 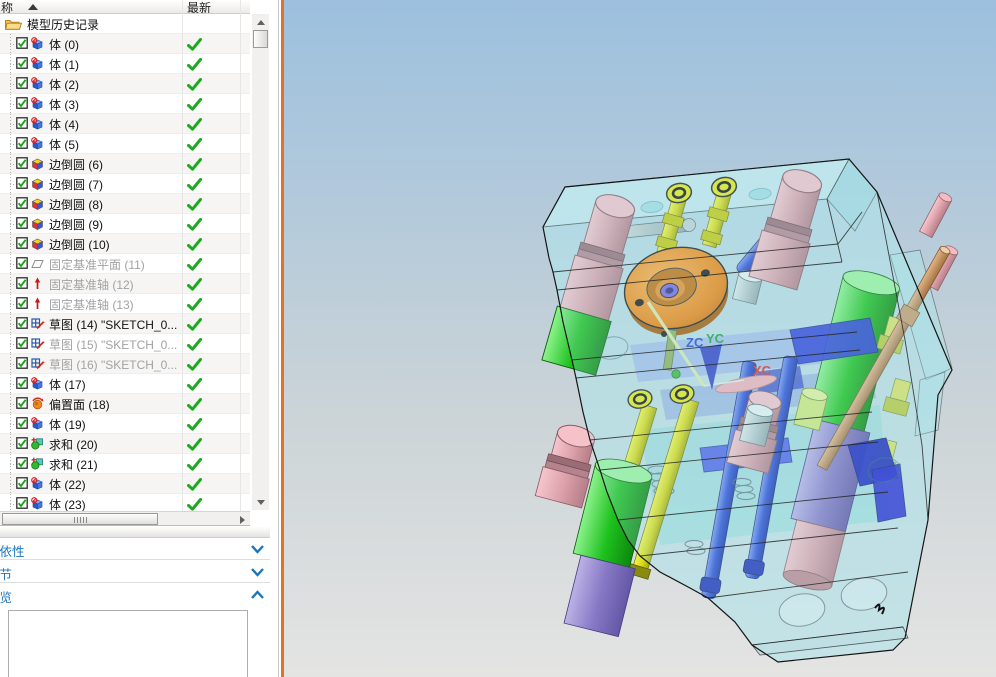 What do you see at coordinates (125, 224) in the screenshot?
I see `tree-row: 边倒圆 (9)` at bounding box center [125, 224].